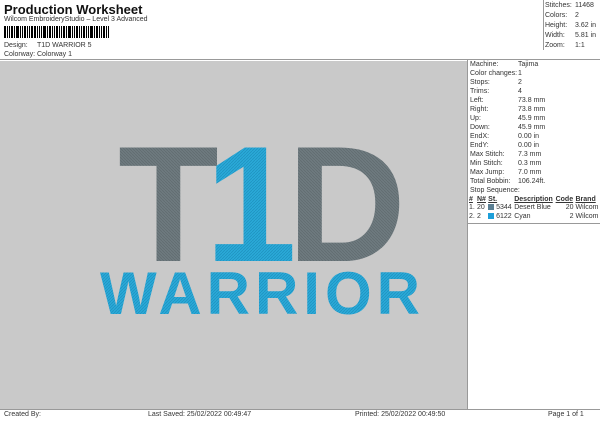 The height and width of the screenshot is (424, 600). I want to click on machine-info-row: Down: 45.9 mm, so click(508, 127).